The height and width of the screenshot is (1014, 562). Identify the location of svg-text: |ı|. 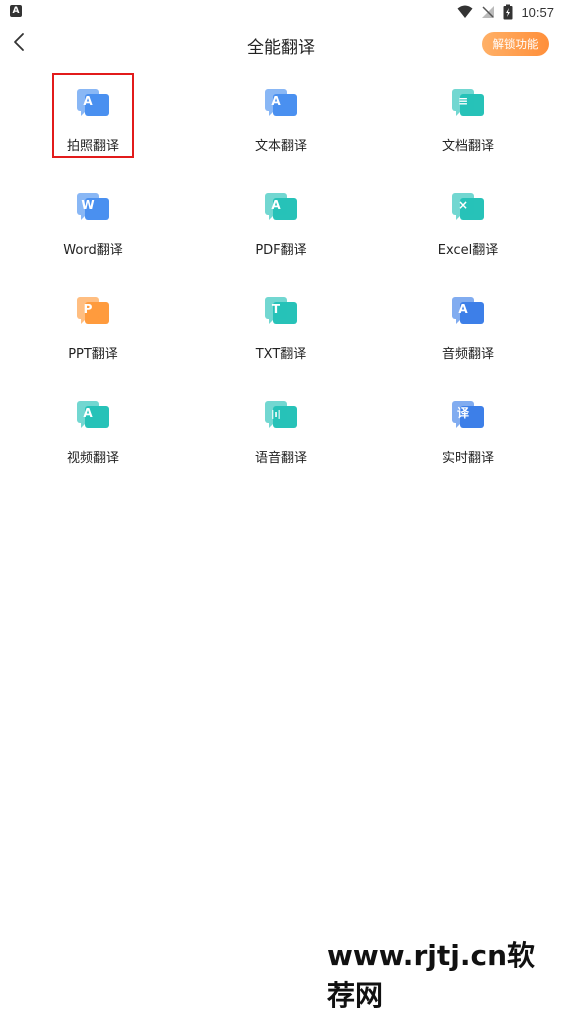
(276, 415).